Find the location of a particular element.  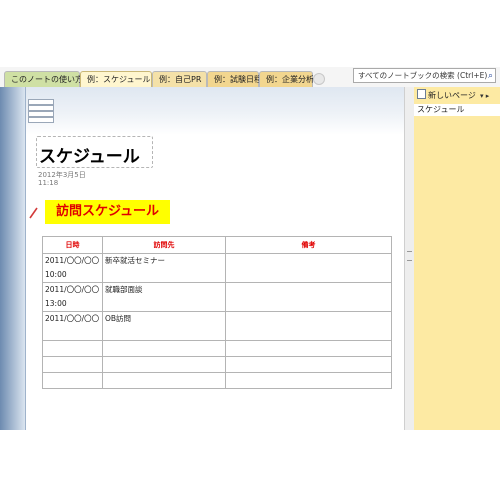

vertical-scrollbar is located at coordinates (409, 258).